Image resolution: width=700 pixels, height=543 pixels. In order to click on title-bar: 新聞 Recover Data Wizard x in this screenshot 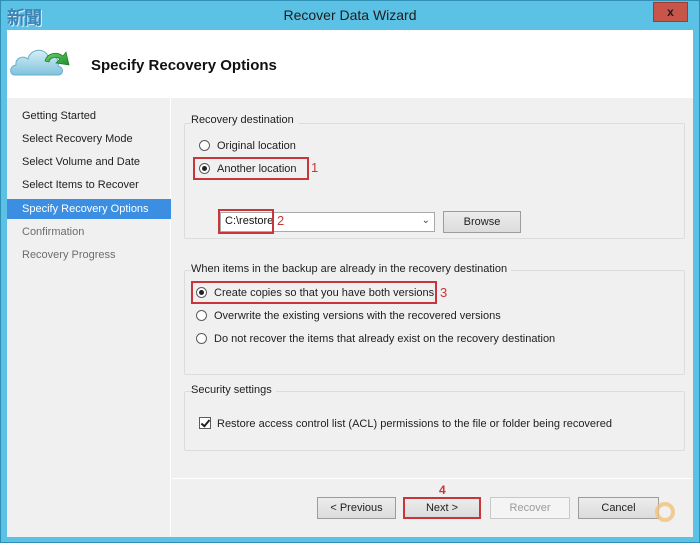, I will do `click(350, 15)`.